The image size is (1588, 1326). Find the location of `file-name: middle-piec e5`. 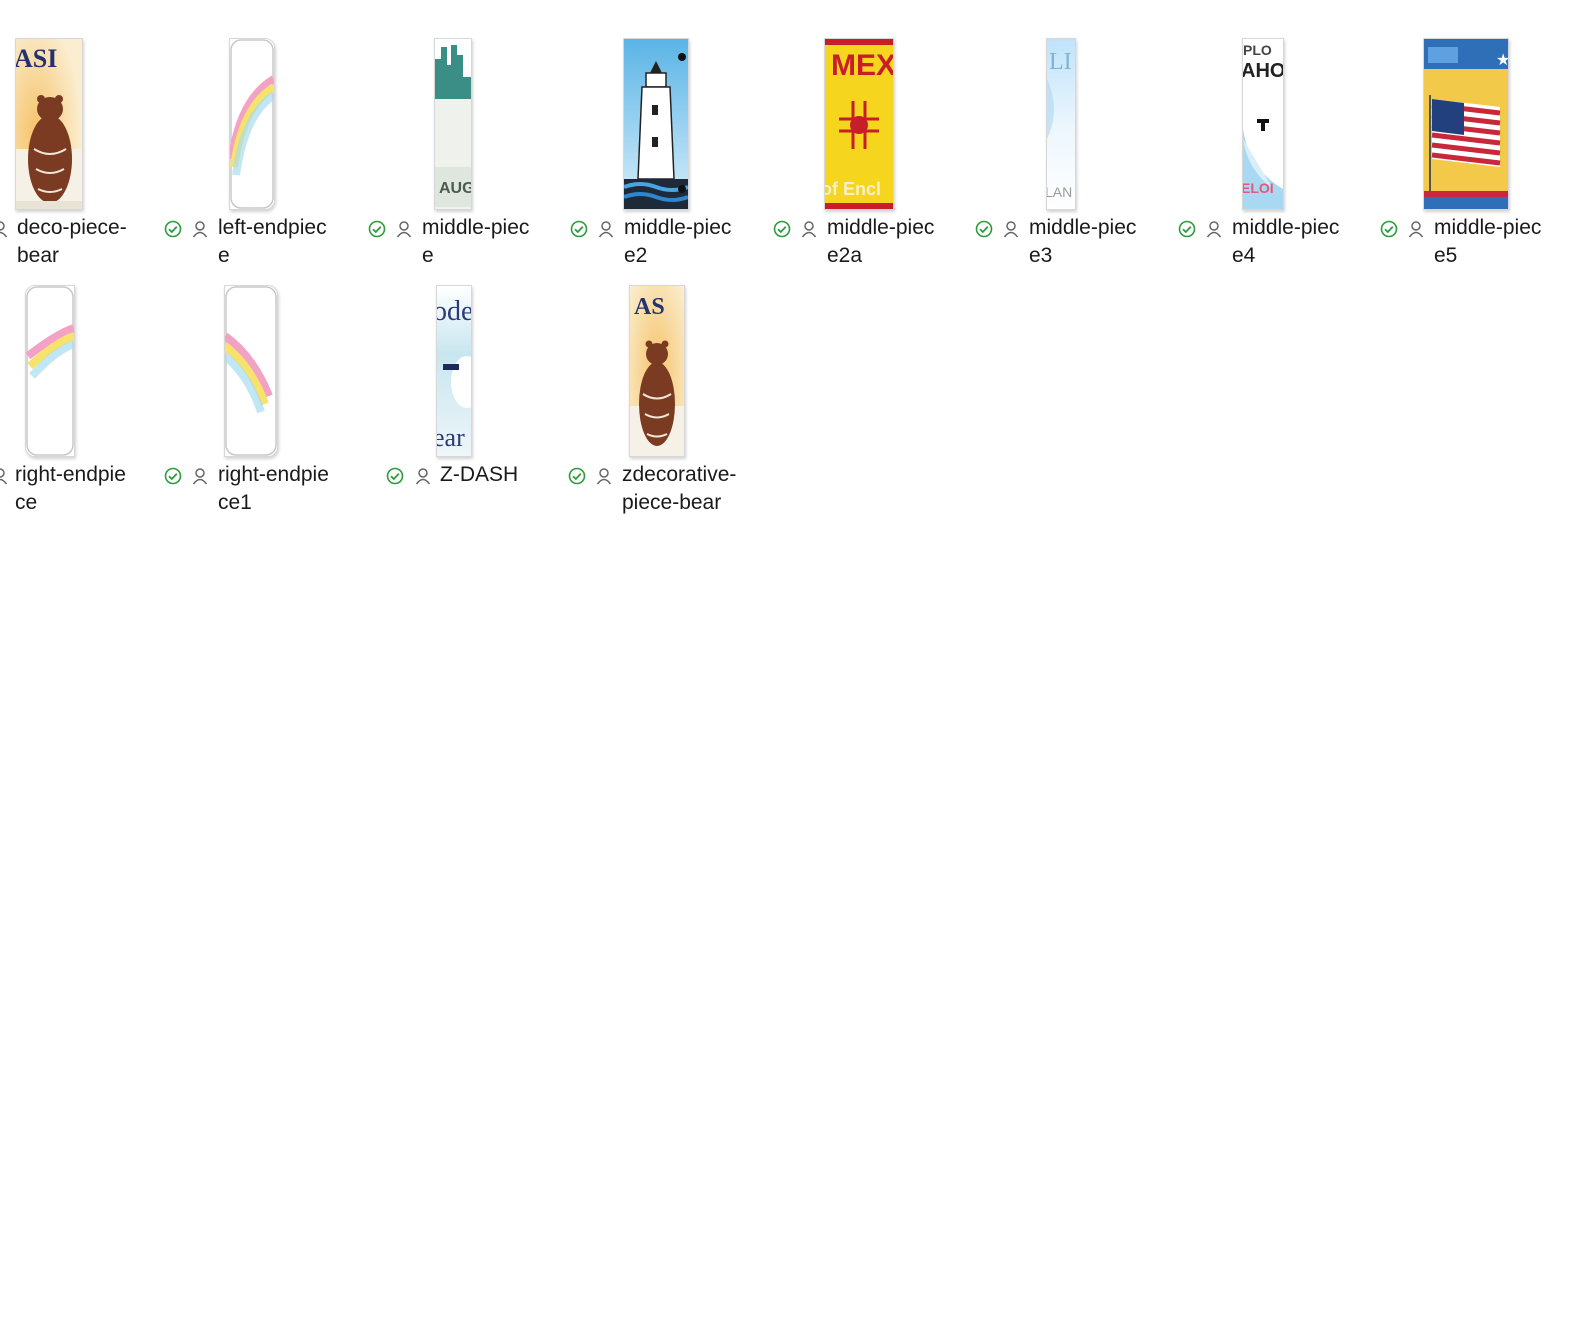

file-name: middle-piec e5 is located at coordinates (1500, 242).